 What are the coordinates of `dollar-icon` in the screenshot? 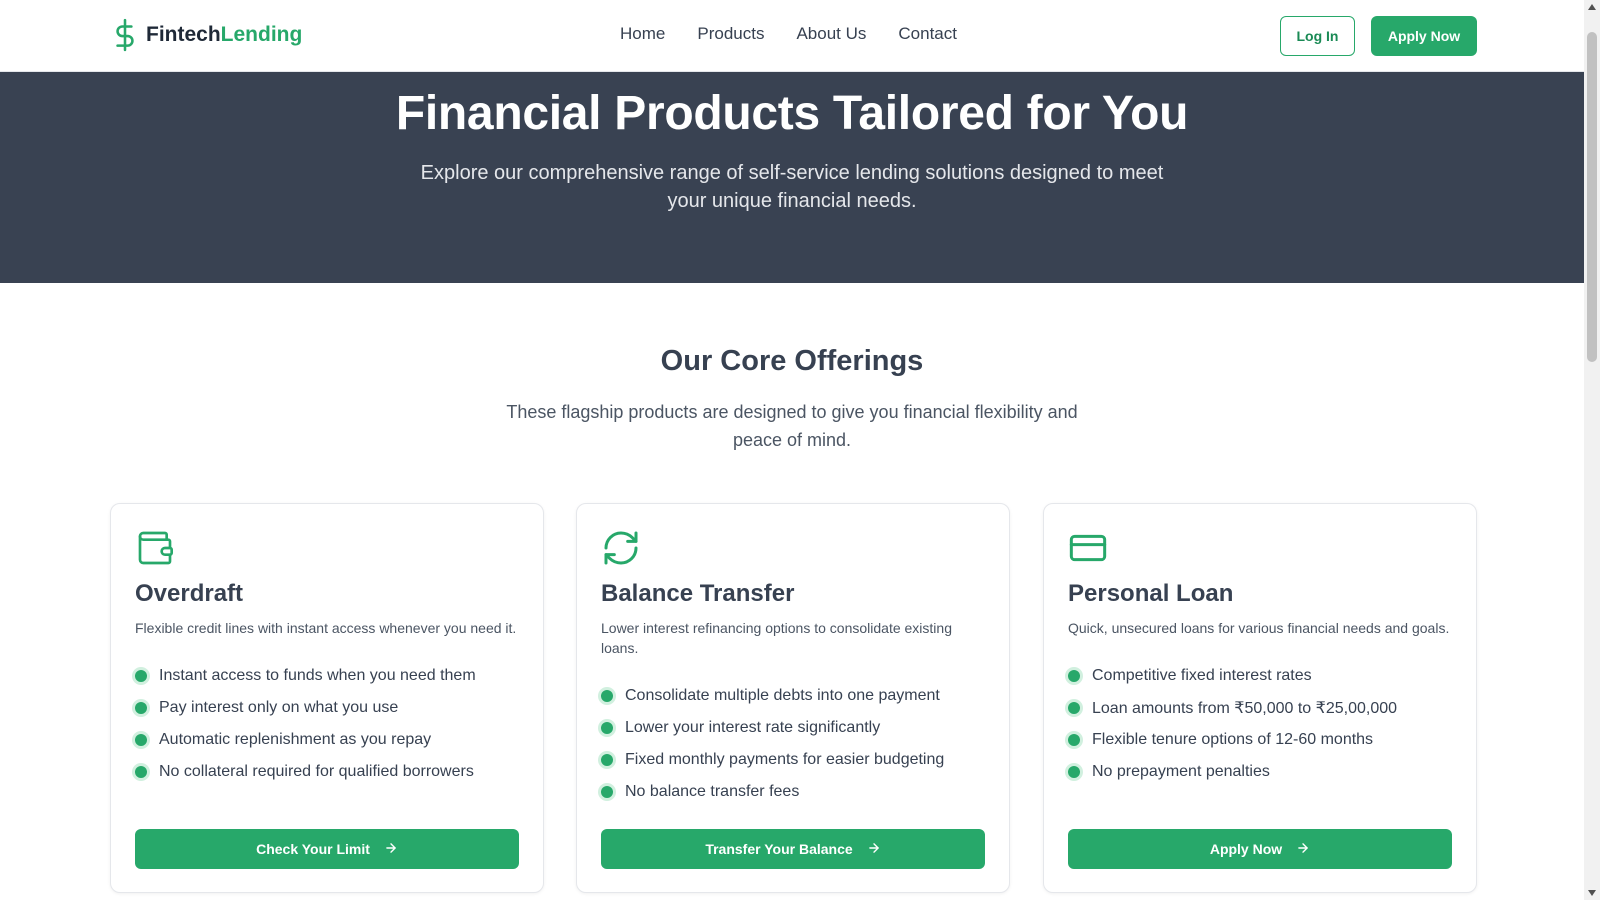 It's located at (125, 35).